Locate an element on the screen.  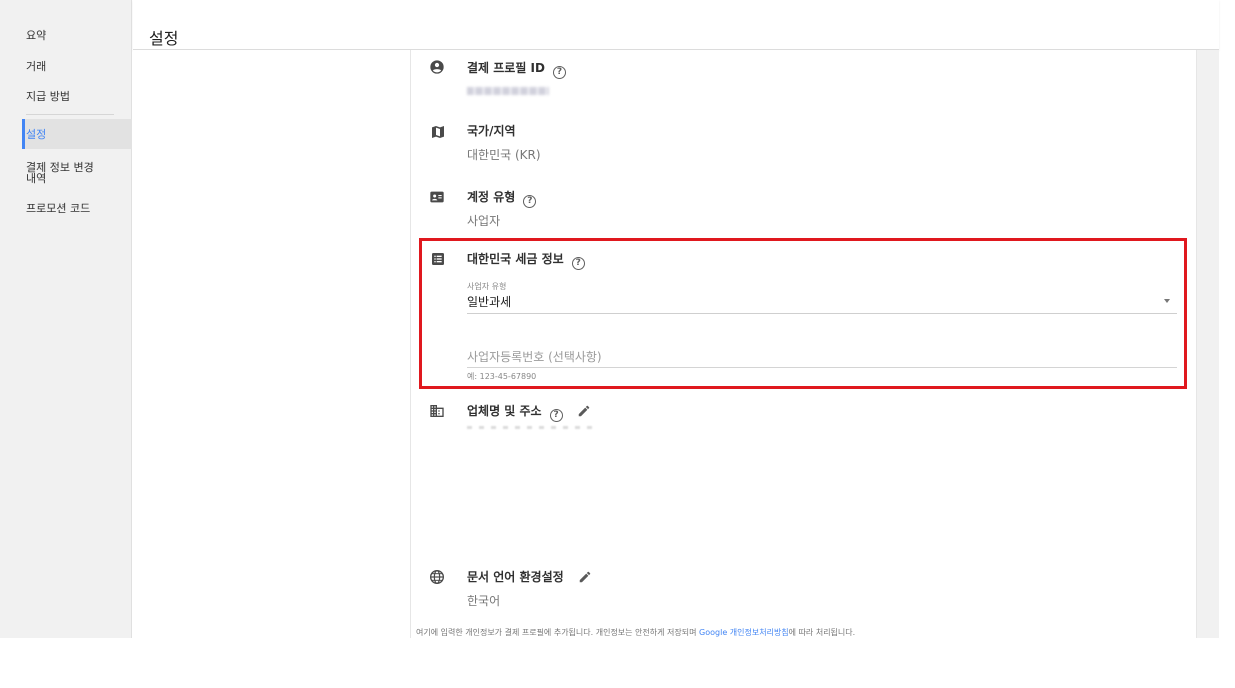
right-rail is located at coordinates (1208, 344).